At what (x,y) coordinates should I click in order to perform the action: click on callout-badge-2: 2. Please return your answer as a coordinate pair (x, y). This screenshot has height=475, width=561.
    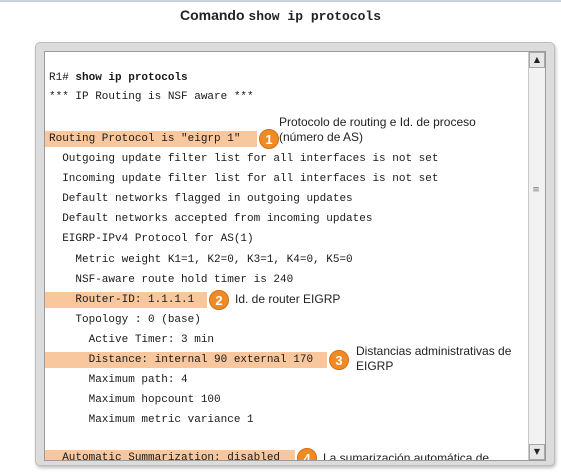
    Looking at the image, I should click on (219, 300).